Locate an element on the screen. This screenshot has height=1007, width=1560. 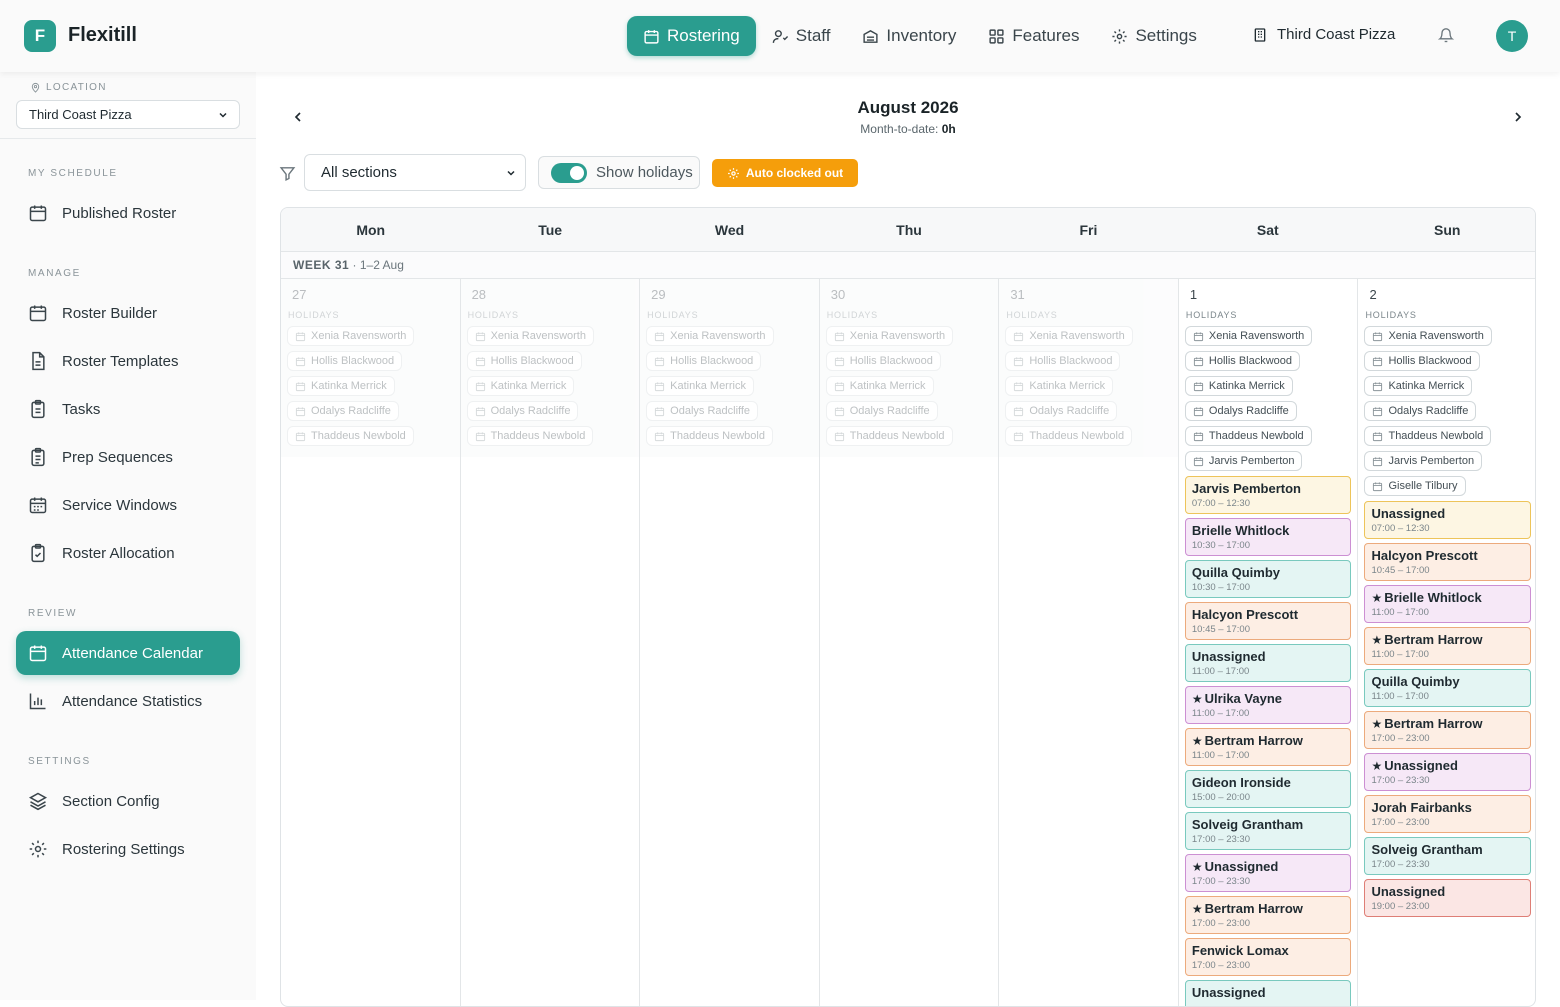
section-heading-review: REVIEW is located at coordinates (53, 613).